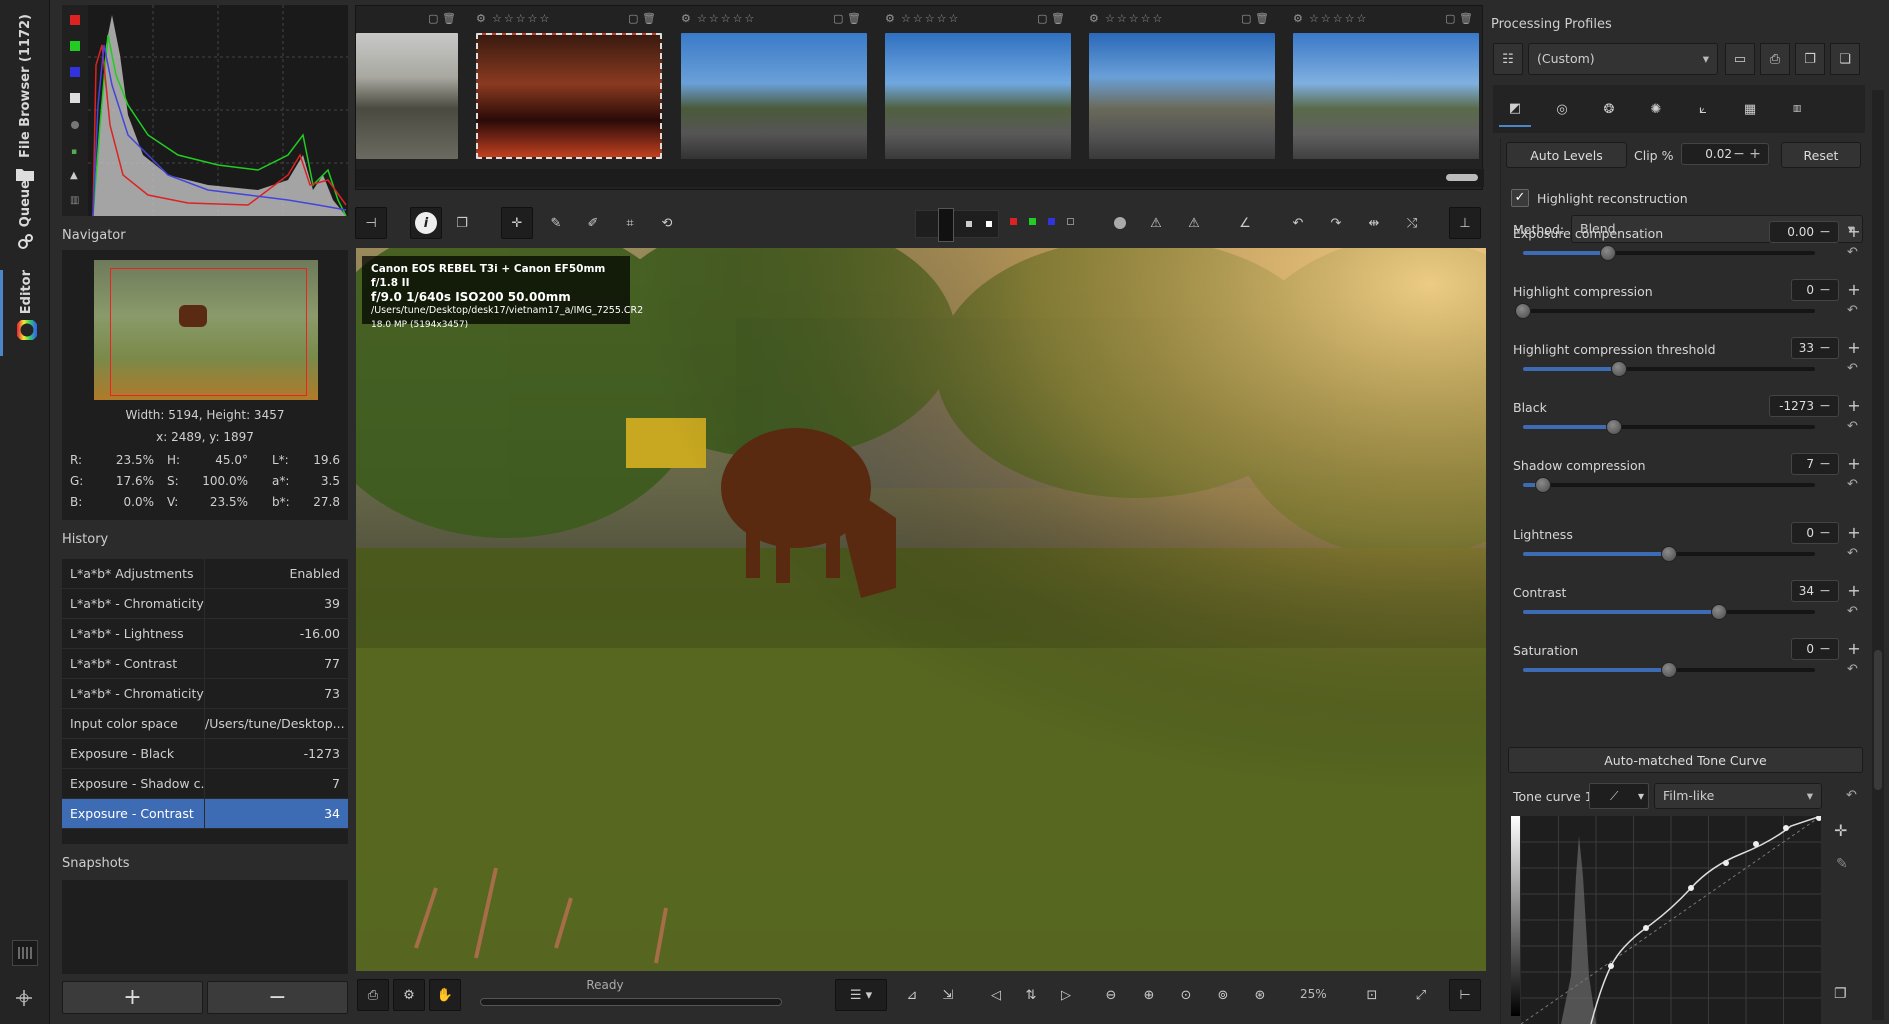 The image size is (1889, 1024). I want to click on filmstrip-scroll-thumb, so click(1462, 177).